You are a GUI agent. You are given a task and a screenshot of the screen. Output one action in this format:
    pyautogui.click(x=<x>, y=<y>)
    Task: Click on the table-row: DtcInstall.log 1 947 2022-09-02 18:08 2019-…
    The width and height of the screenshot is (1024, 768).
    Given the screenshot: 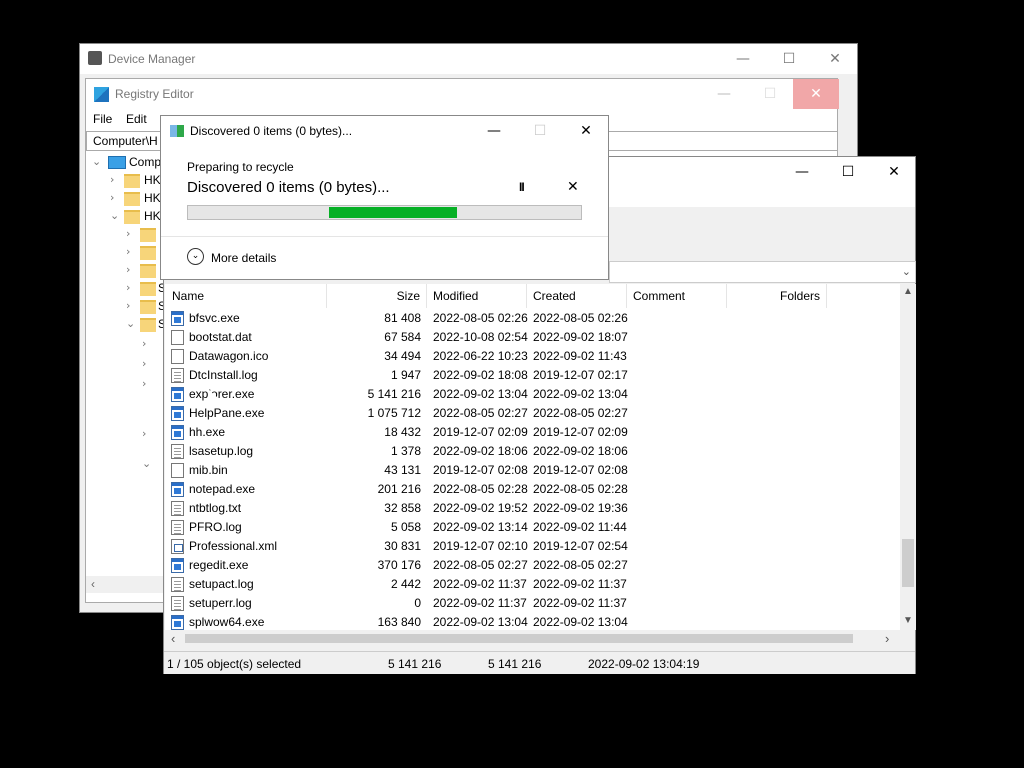 What is the action you would take?
    pyautogui.click(x=532, y=375)
    